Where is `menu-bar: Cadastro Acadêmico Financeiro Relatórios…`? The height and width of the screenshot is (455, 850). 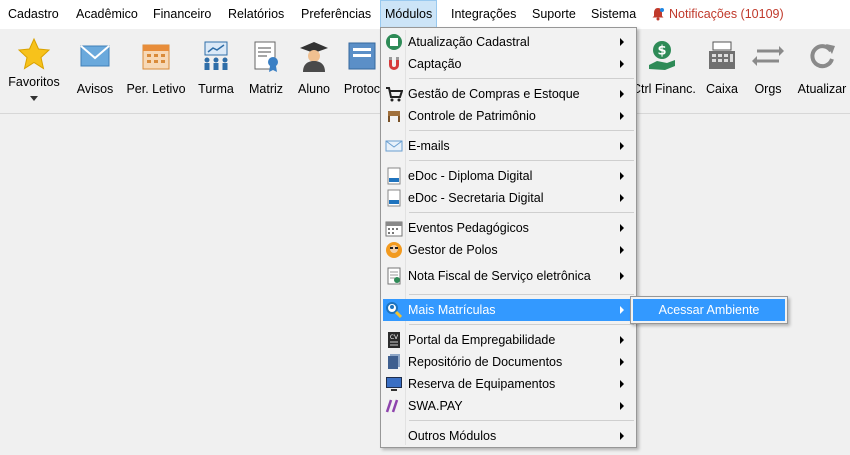
menu-bar: Cadastro Acadêmico Financeiro Relatórios… is located at coordinates (425, 14).